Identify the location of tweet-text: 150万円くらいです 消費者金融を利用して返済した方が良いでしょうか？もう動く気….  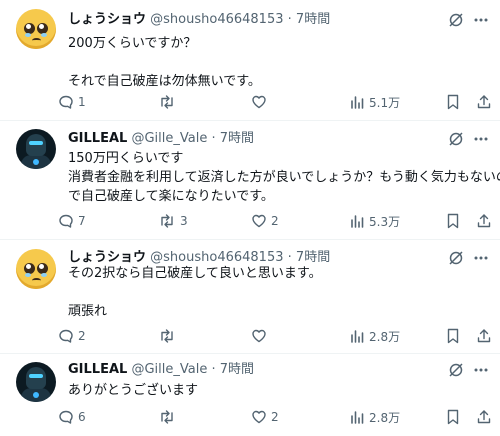
(284, 177).